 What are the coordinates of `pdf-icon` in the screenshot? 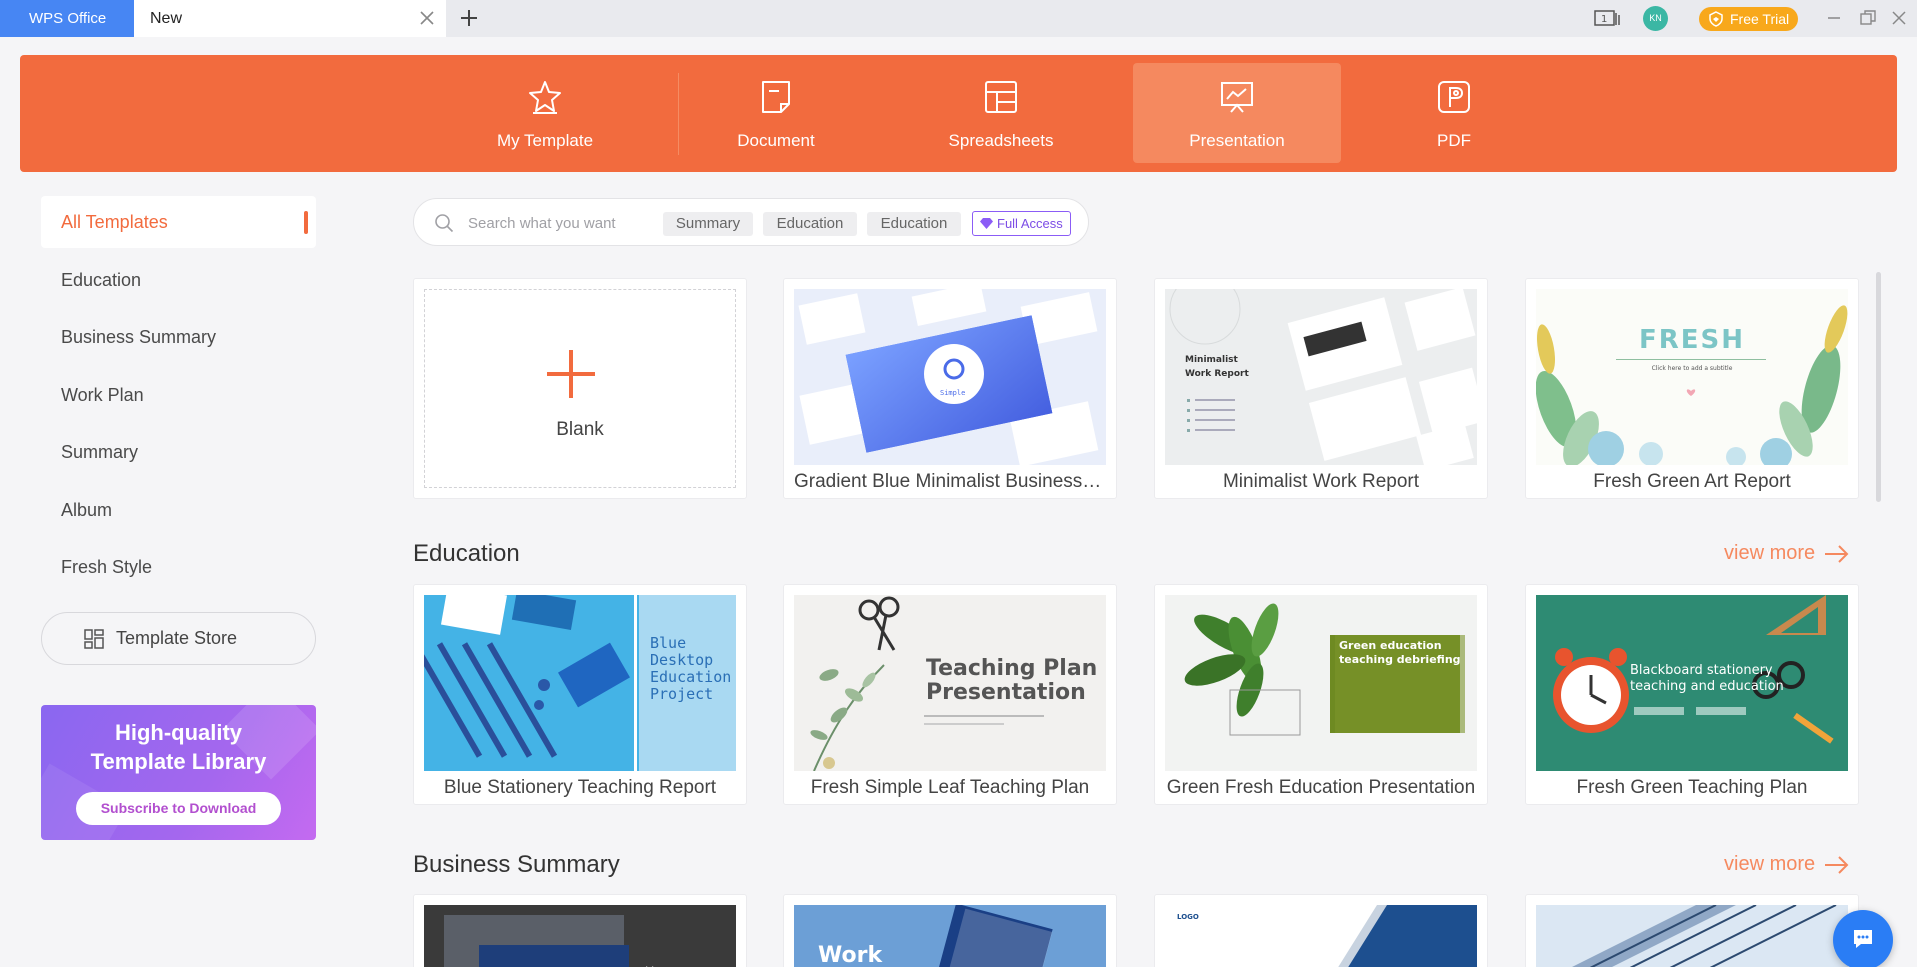 It's located at (1454, 97).